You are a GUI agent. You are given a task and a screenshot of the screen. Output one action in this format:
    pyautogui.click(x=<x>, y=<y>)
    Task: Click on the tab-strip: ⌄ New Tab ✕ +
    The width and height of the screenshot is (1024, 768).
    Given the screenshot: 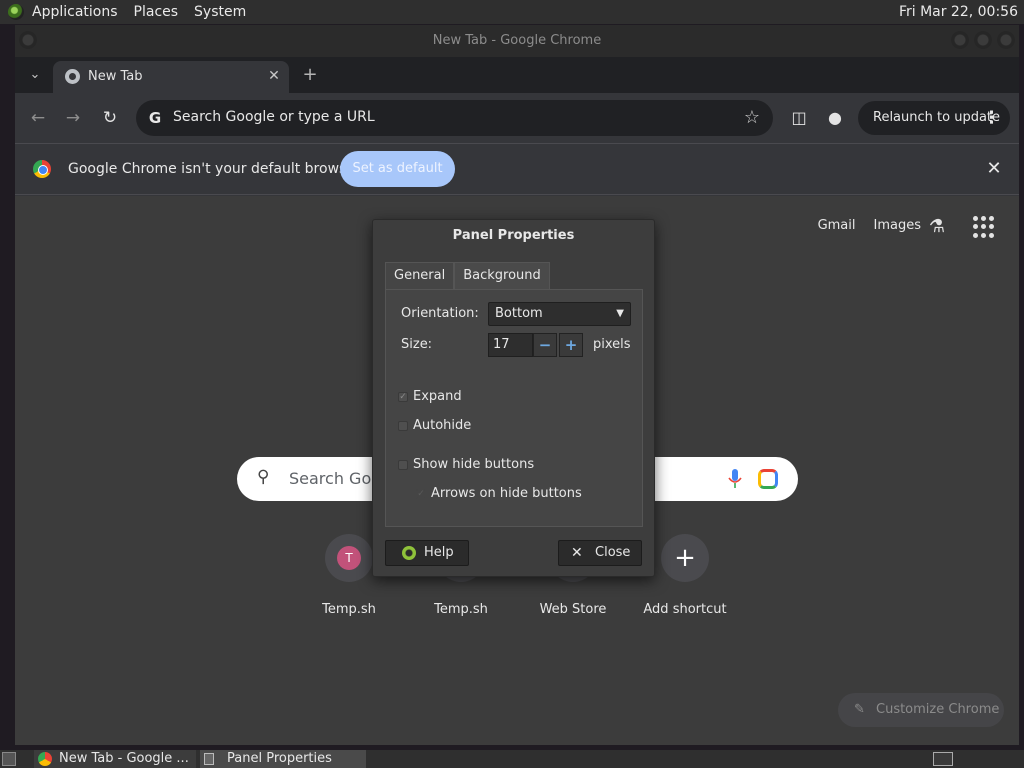 What is the action you would take?
    pyautogui.click(x=517, y=75)
    